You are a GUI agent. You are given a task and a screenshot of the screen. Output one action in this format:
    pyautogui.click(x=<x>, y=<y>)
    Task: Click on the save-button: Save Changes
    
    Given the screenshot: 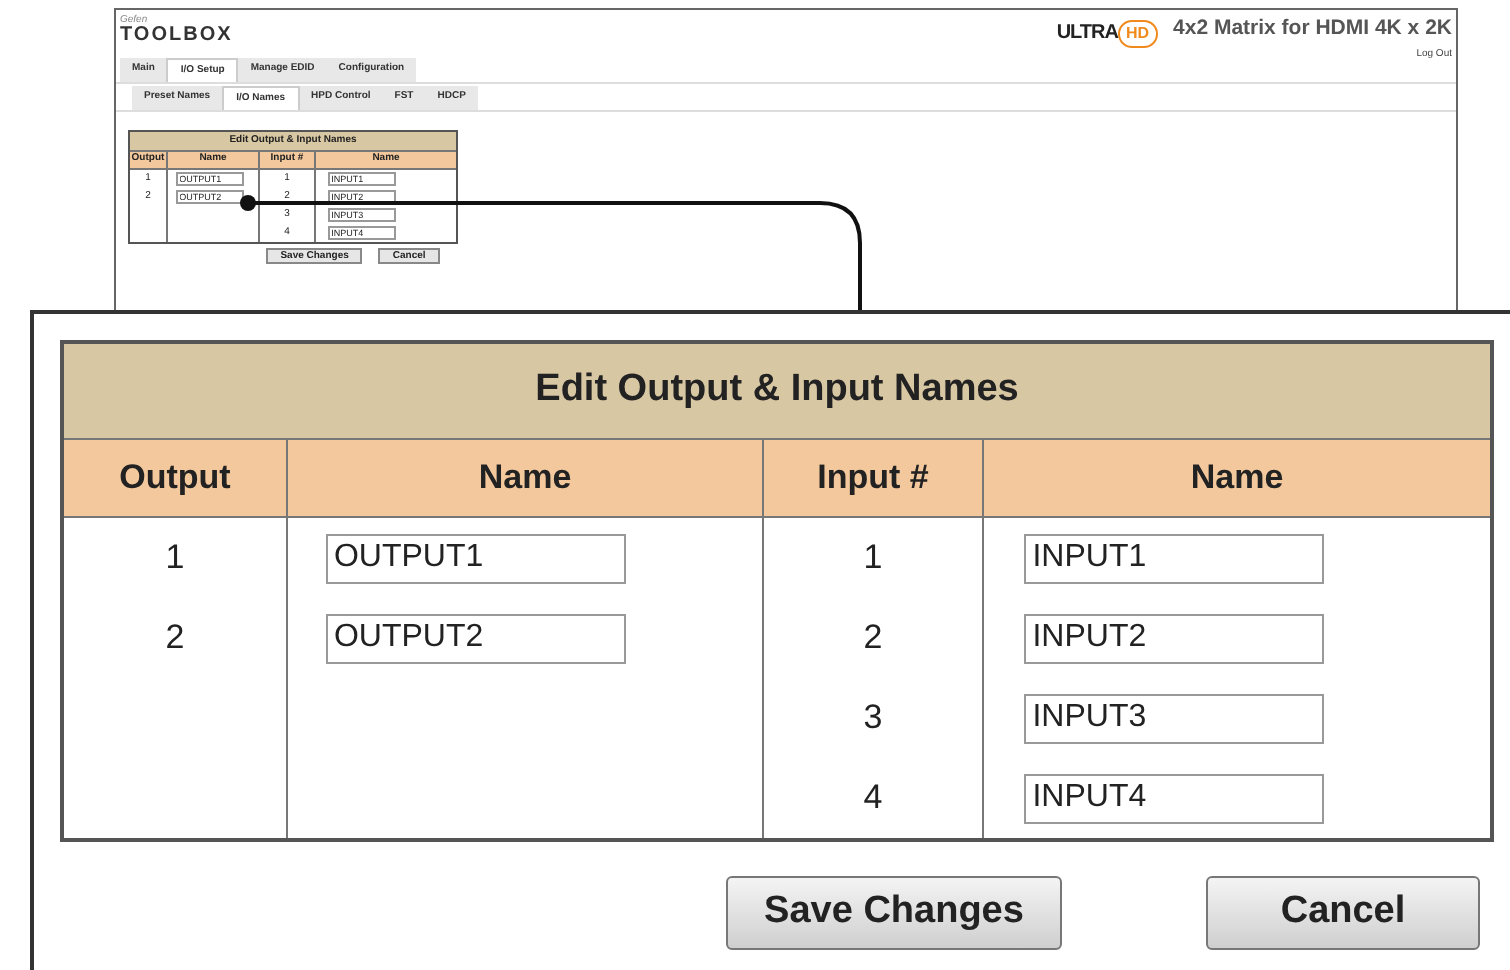 What is the action you would take?
    pyautogui.click(x=894, y=913)
    